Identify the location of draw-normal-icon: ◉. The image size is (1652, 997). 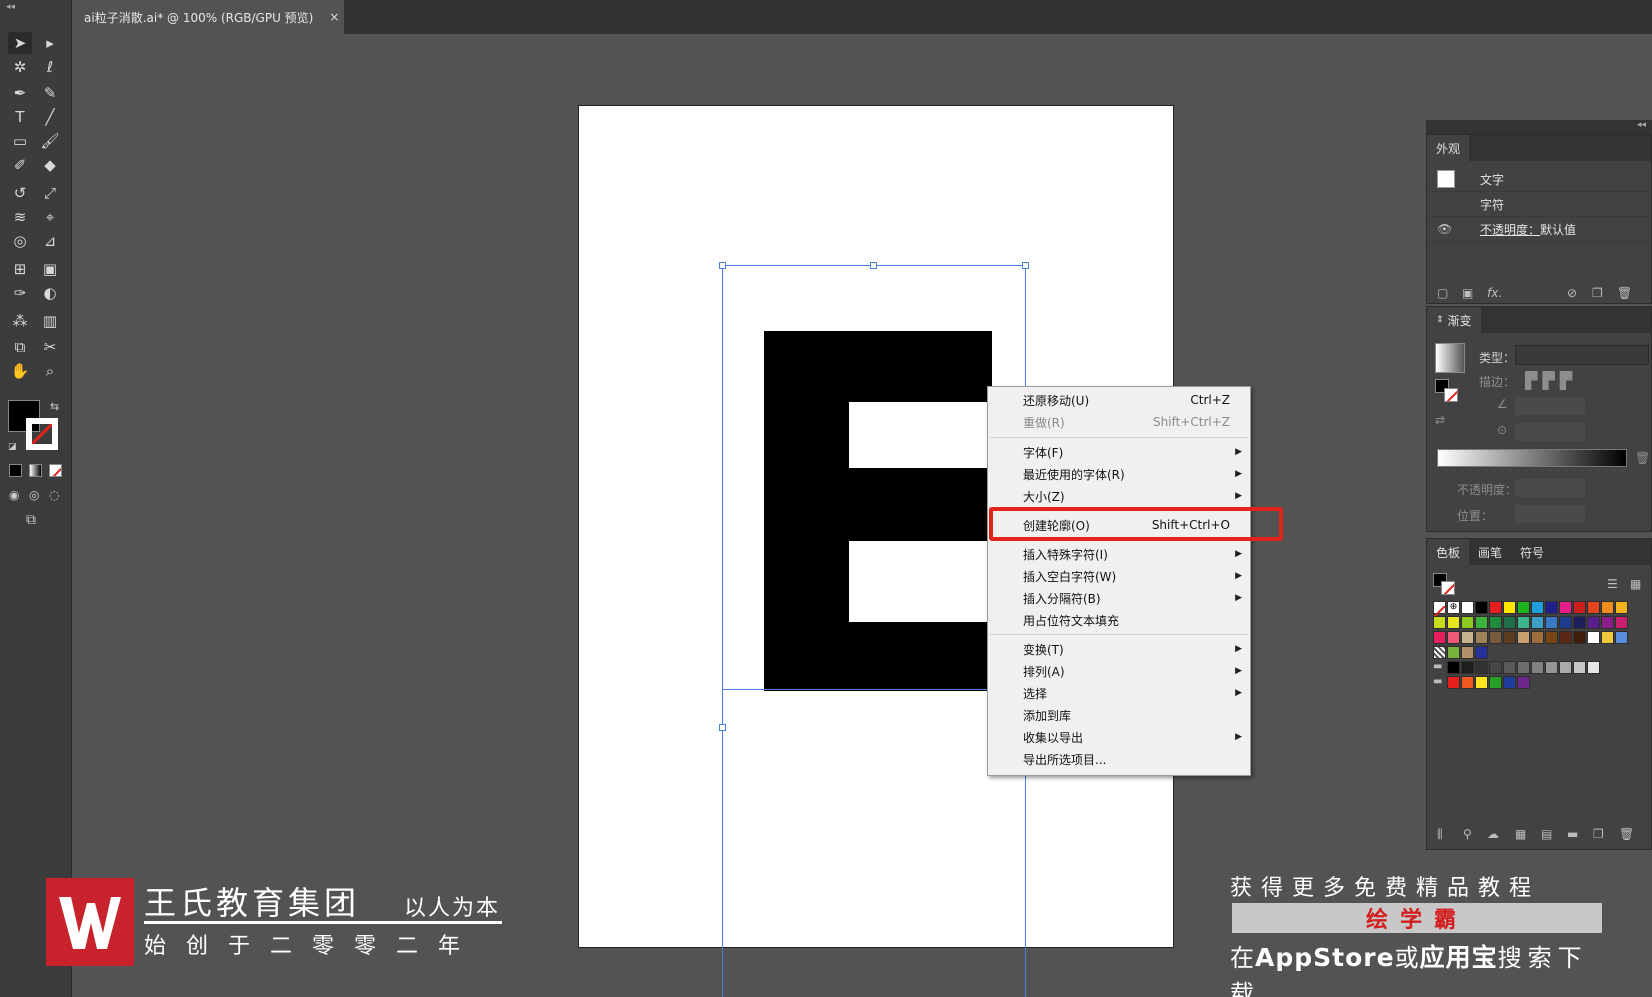
(14, 495).